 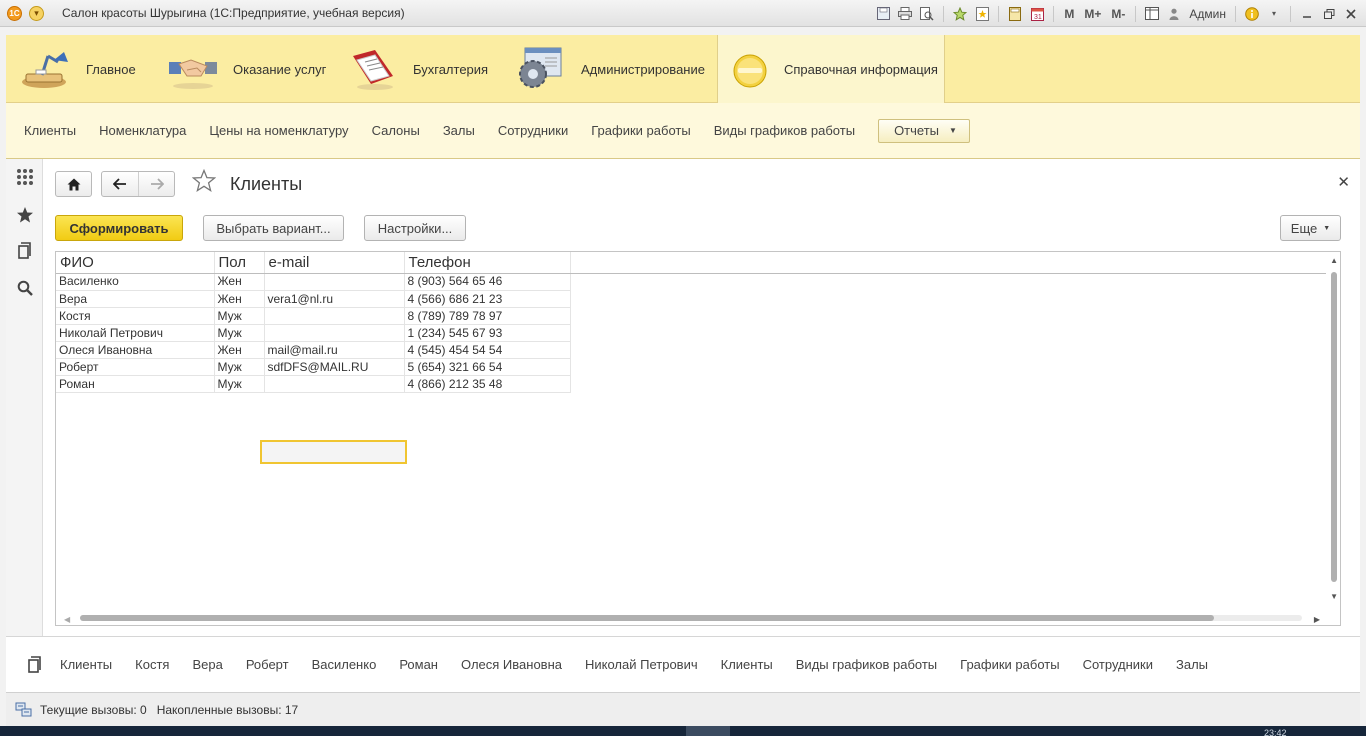 I want to click on calendar-icon: 31, so click(x=1037, y=14).